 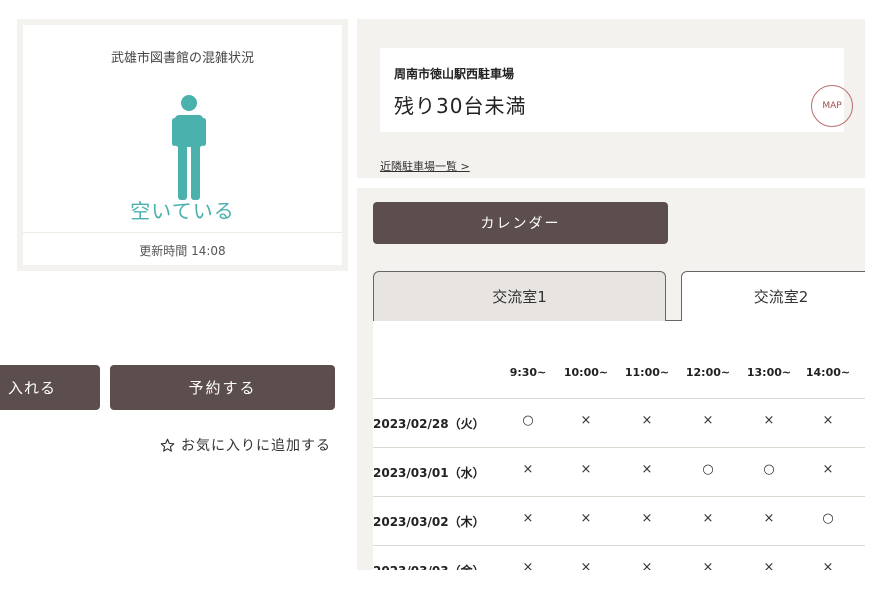 I want to click on nearby-parking-link: 近隣駐車場一覧 >, so click(x=425, y=166).